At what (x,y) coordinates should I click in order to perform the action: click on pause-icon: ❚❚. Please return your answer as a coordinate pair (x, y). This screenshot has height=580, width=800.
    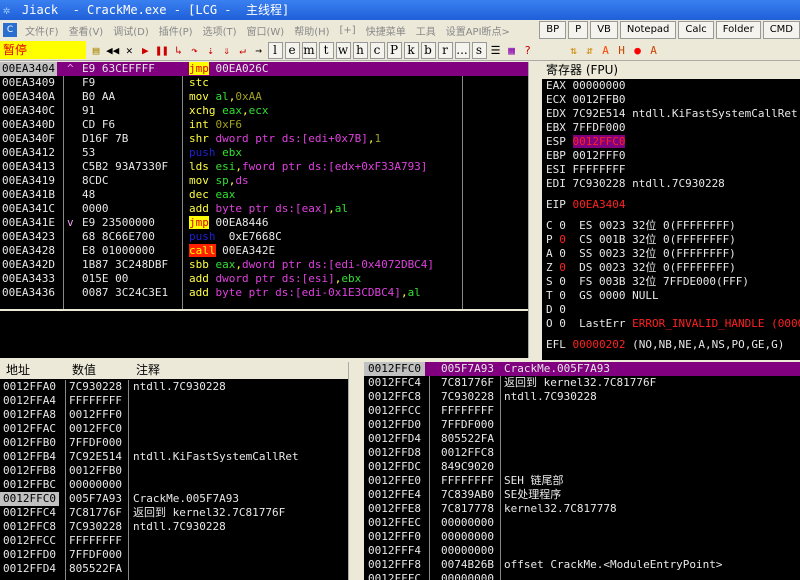
    Looking at the image, I should click on (161, 50).